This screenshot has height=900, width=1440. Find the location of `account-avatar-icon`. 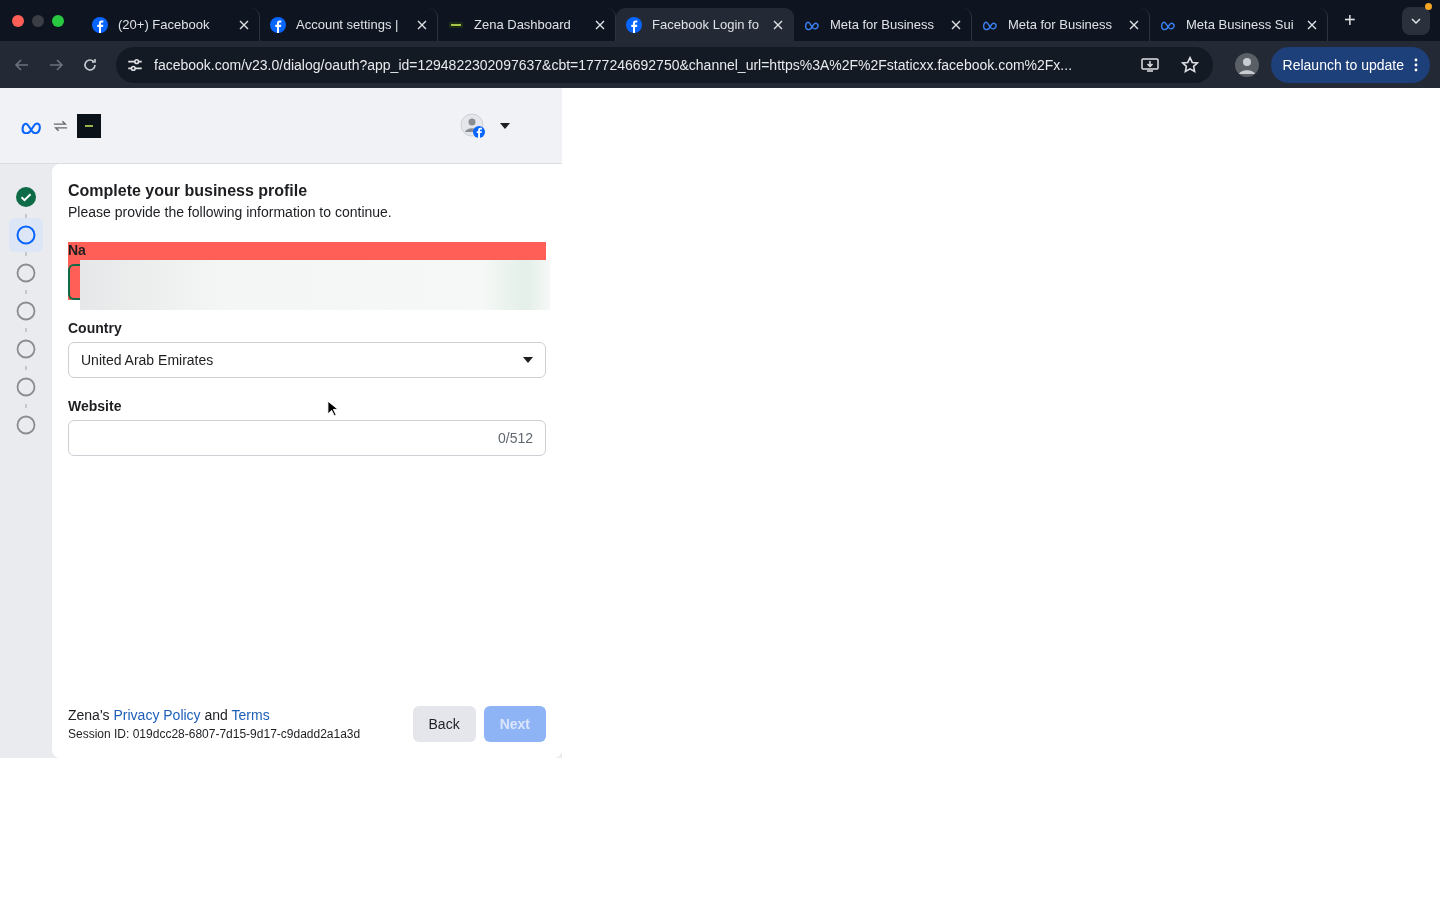

account-avatar-icon is located at coordinates (473, 125).